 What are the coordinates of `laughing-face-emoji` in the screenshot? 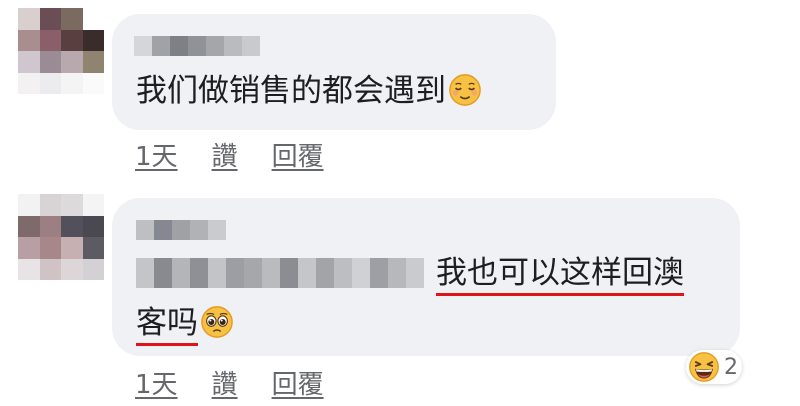 It's located at (704, 367).